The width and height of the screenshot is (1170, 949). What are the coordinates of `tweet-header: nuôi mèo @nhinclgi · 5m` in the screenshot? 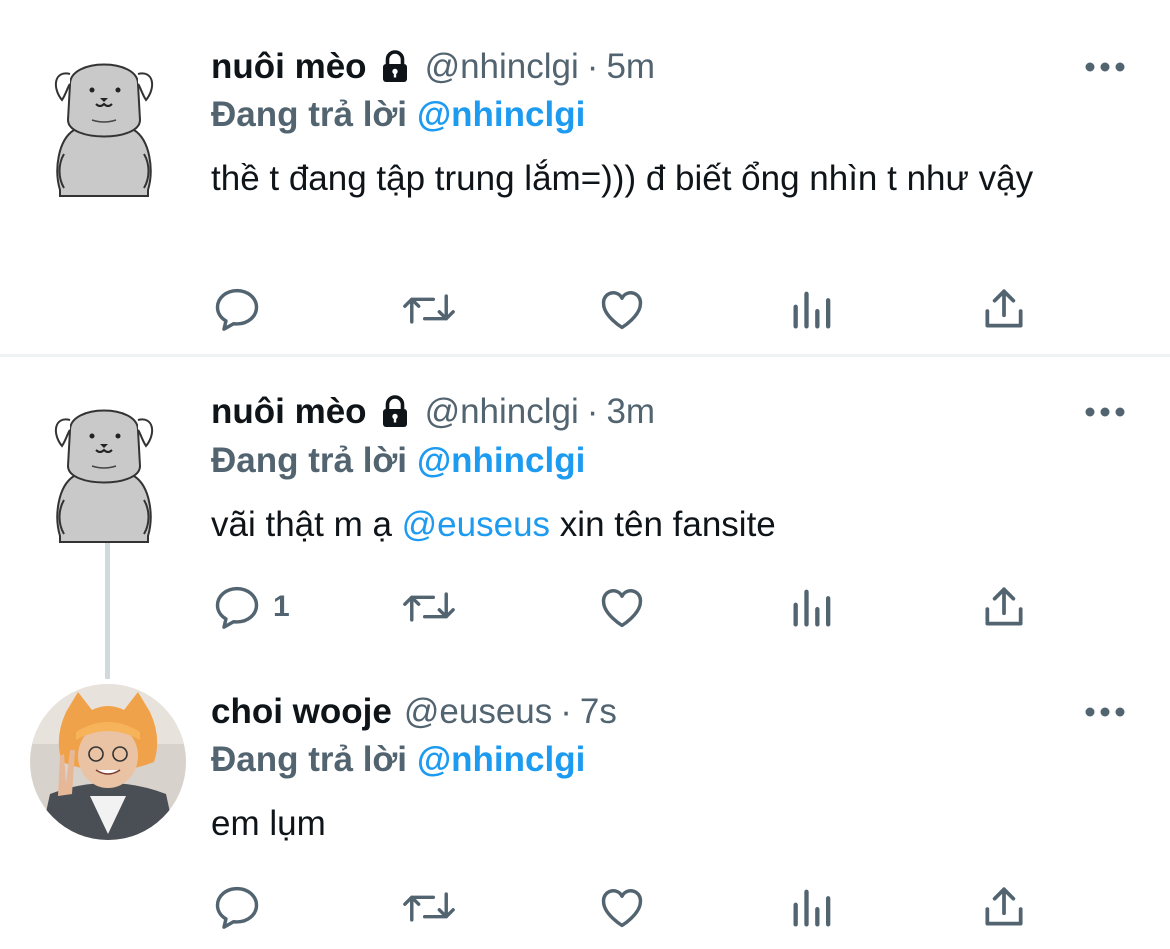 It's located at (630, 67).